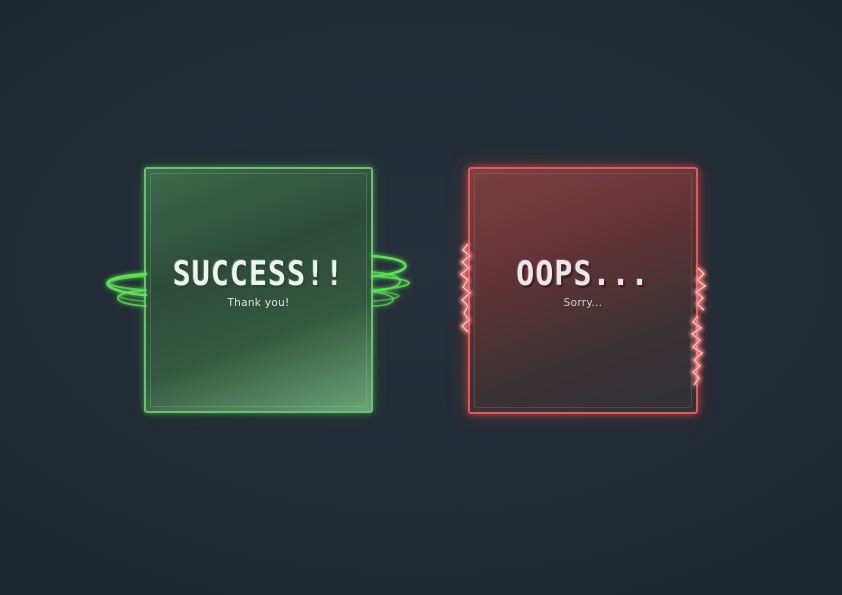  I want to click on success-title: SUCCESS!!, so click(258, 274).